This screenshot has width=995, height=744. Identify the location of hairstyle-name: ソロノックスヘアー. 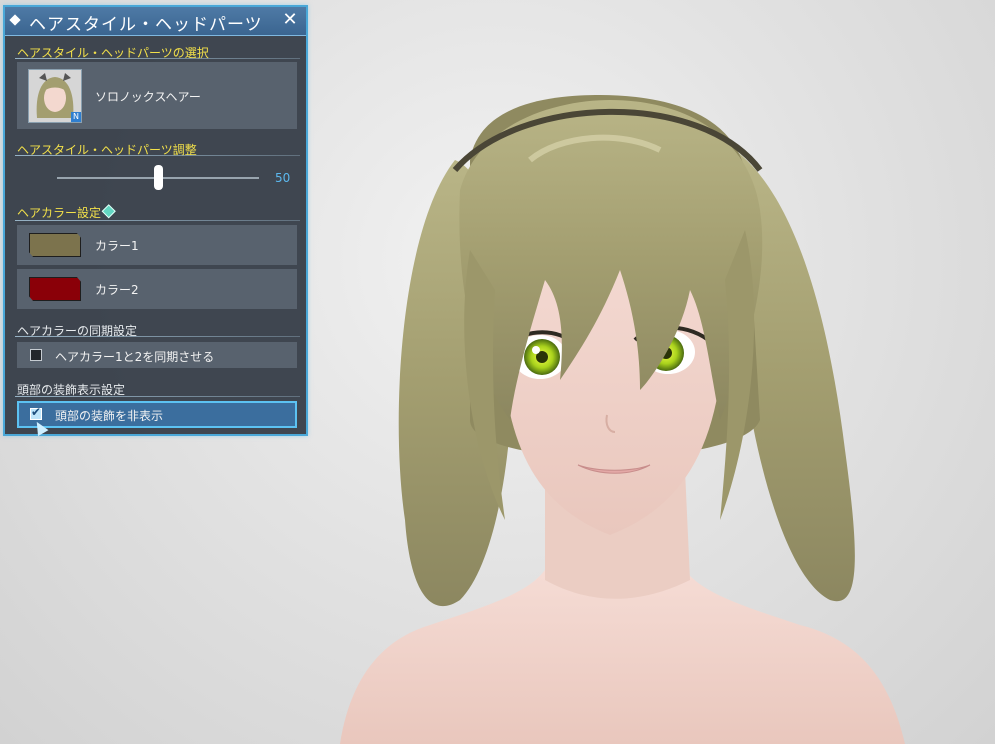
(148, 97).